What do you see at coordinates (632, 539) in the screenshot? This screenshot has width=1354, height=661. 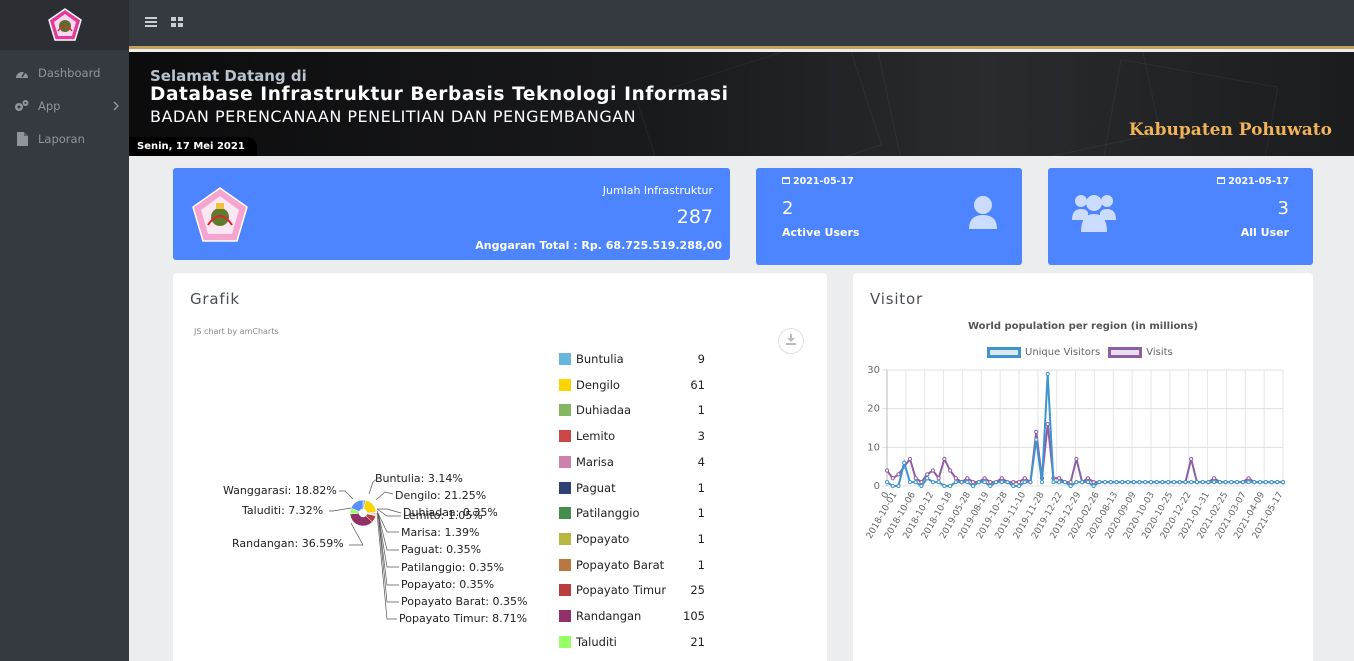 I see `legend-item-popayato: Popayato 1` at bounding box center [632, 539].